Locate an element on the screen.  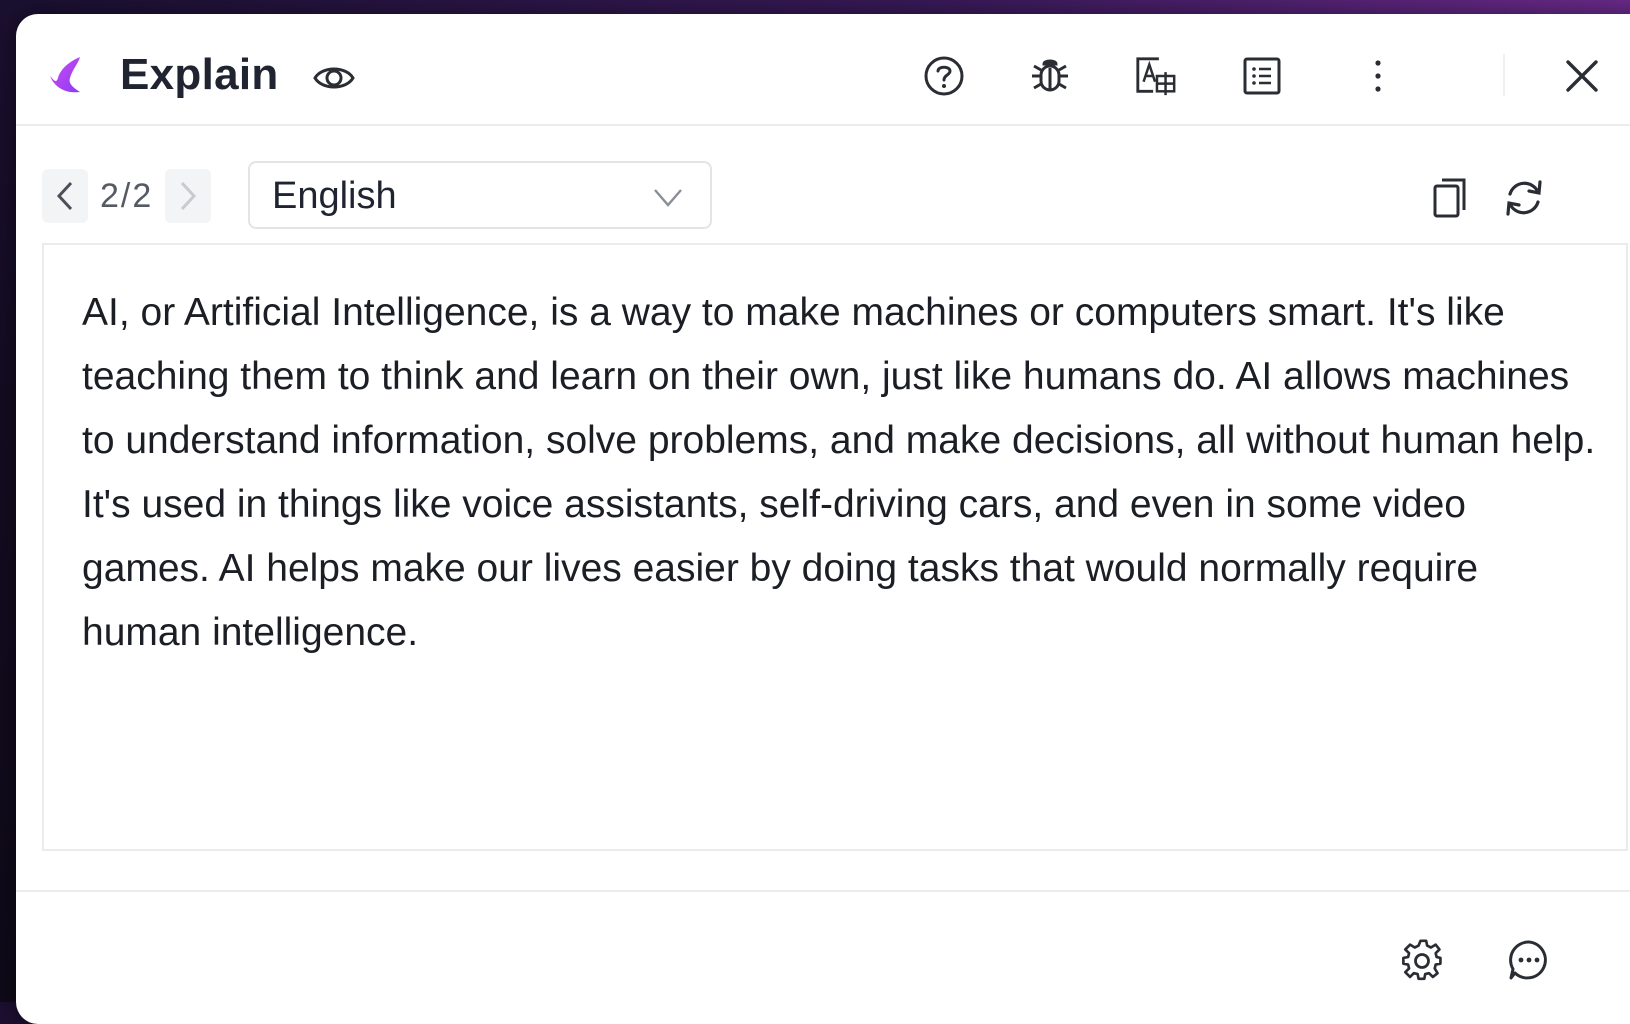
more-vertical-icon is located at coordinates (1378, 76).